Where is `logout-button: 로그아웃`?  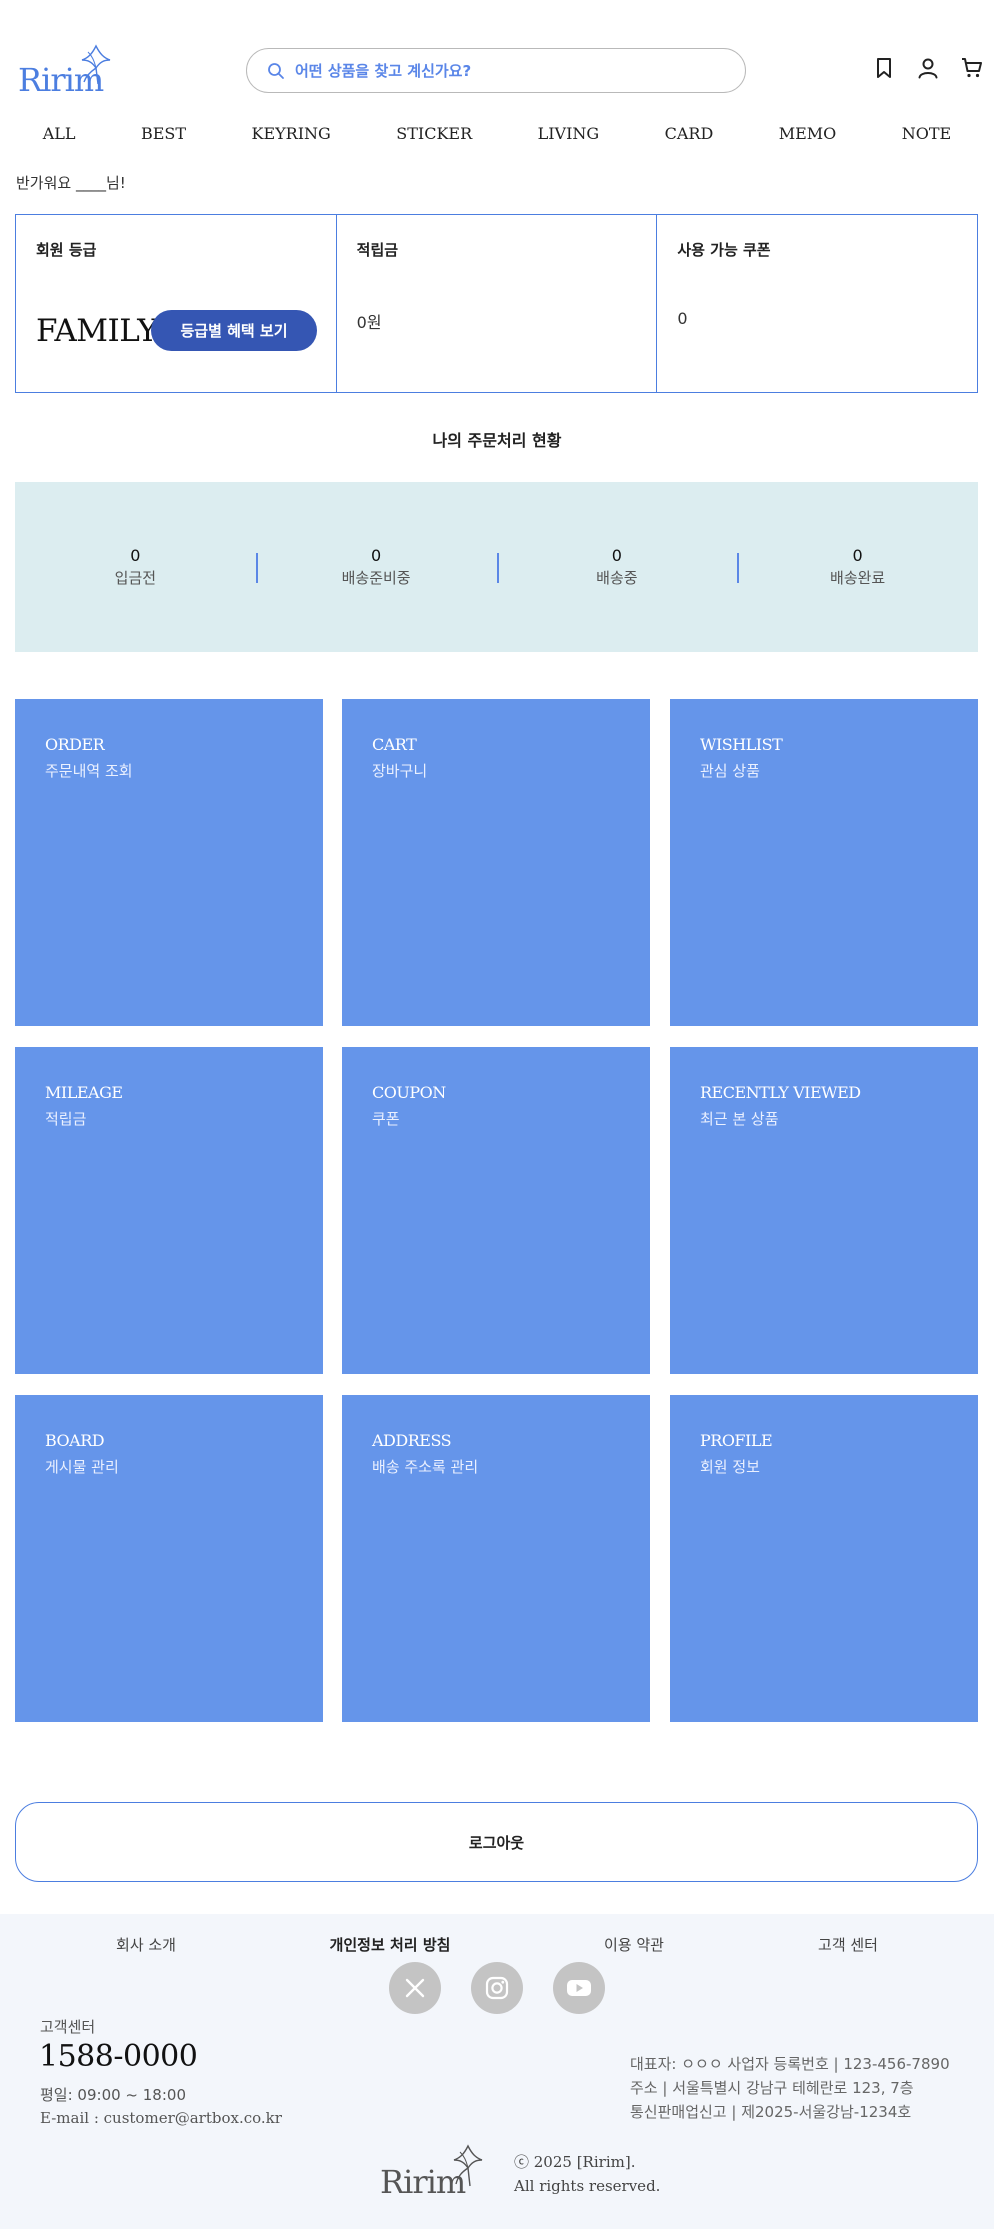 logout-button: 로그아웃 is located at coordinates (496, 1842).